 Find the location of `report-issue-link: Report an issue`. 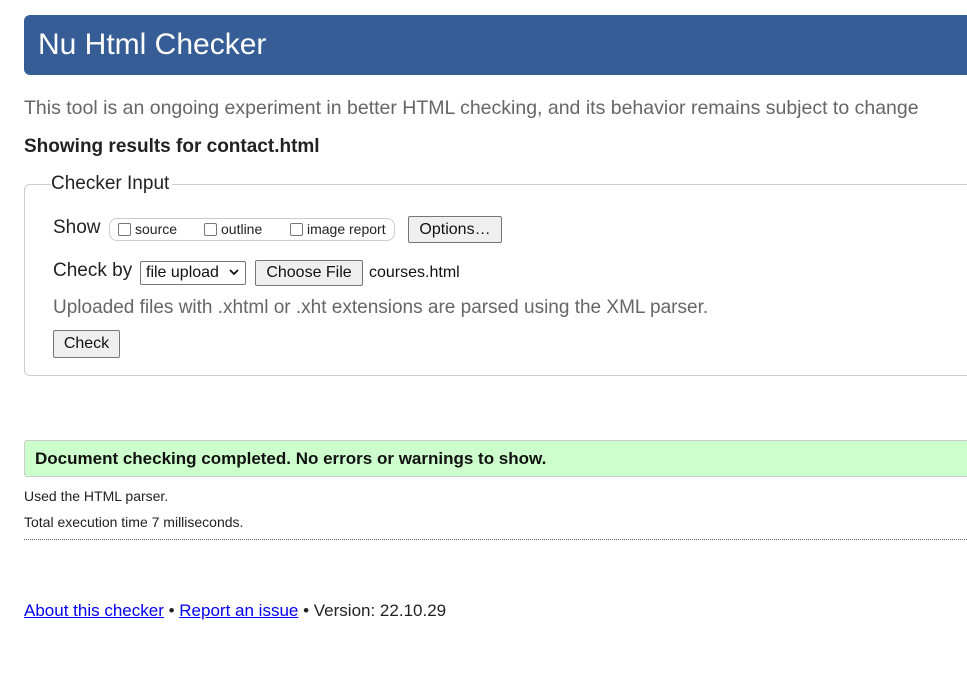

report-issue-link: Report an issue is located at coordinates (238, 610).